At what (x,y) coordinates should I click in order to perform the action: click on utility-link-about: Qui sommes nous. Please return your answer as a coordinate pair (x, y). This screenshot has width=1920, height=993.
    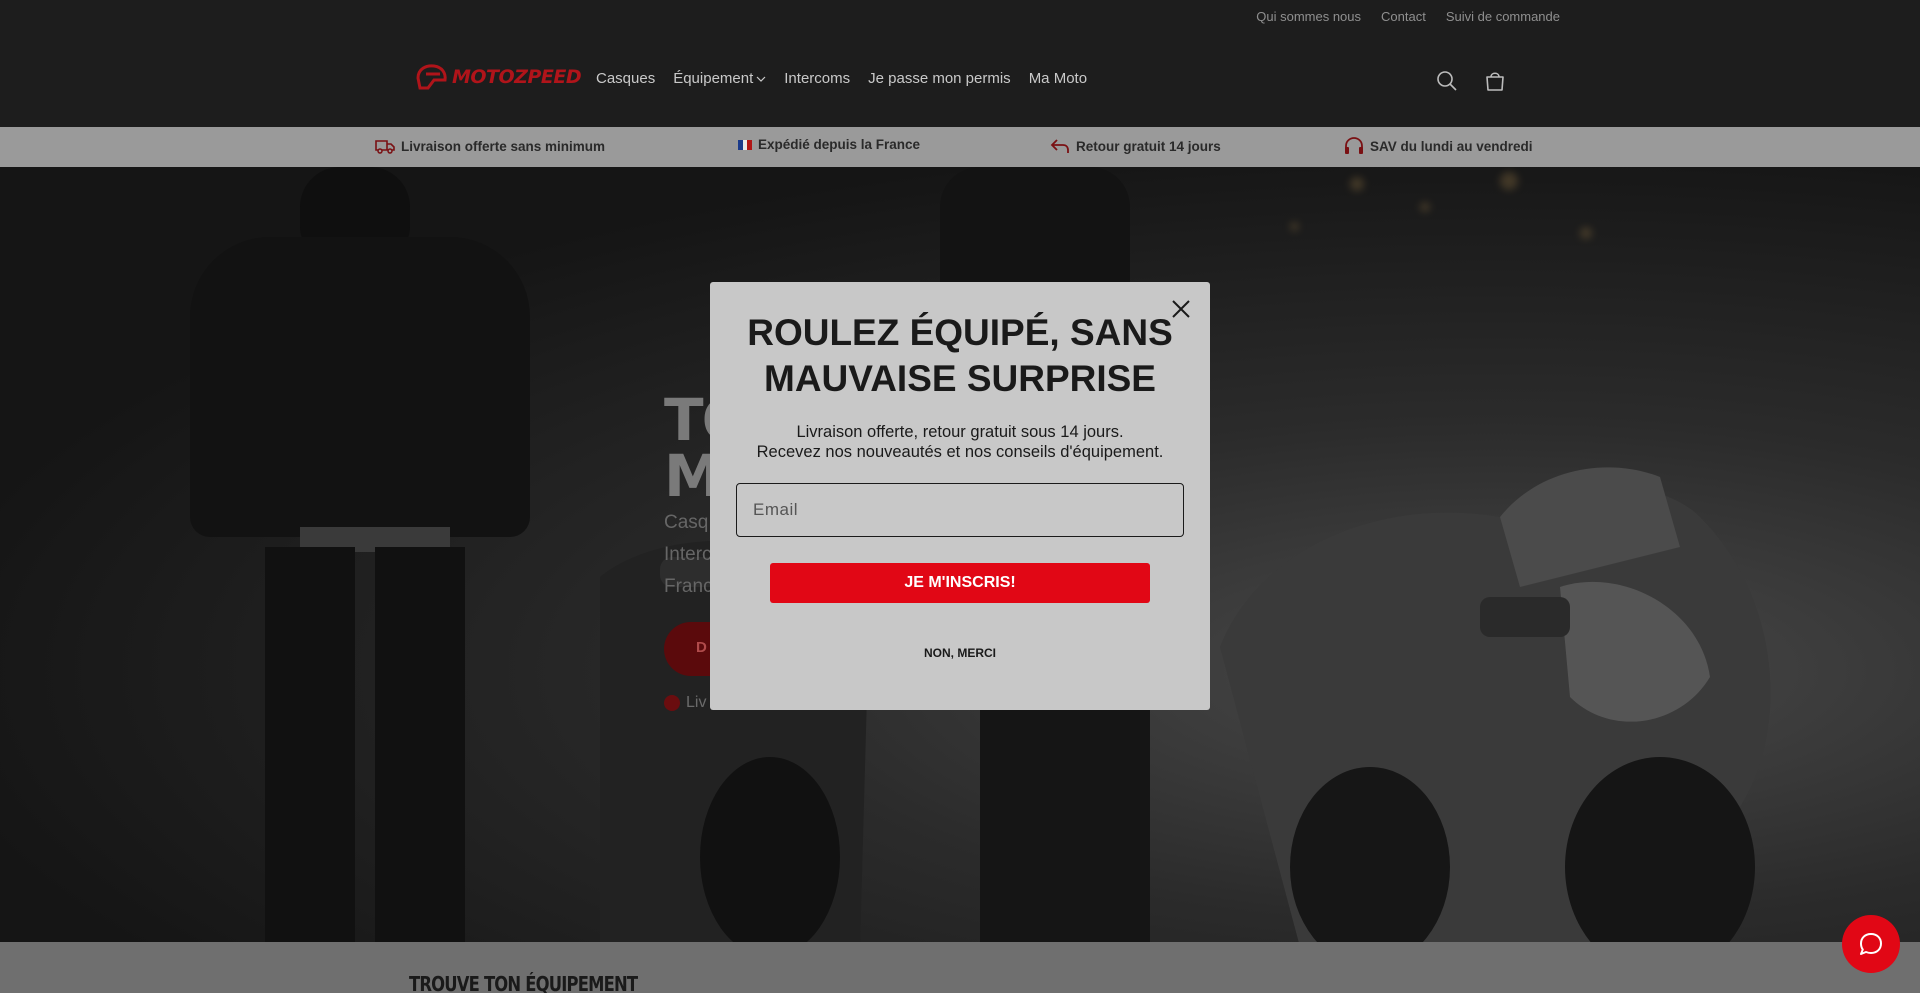
    Looking at the image, I should click on (1308, 16).